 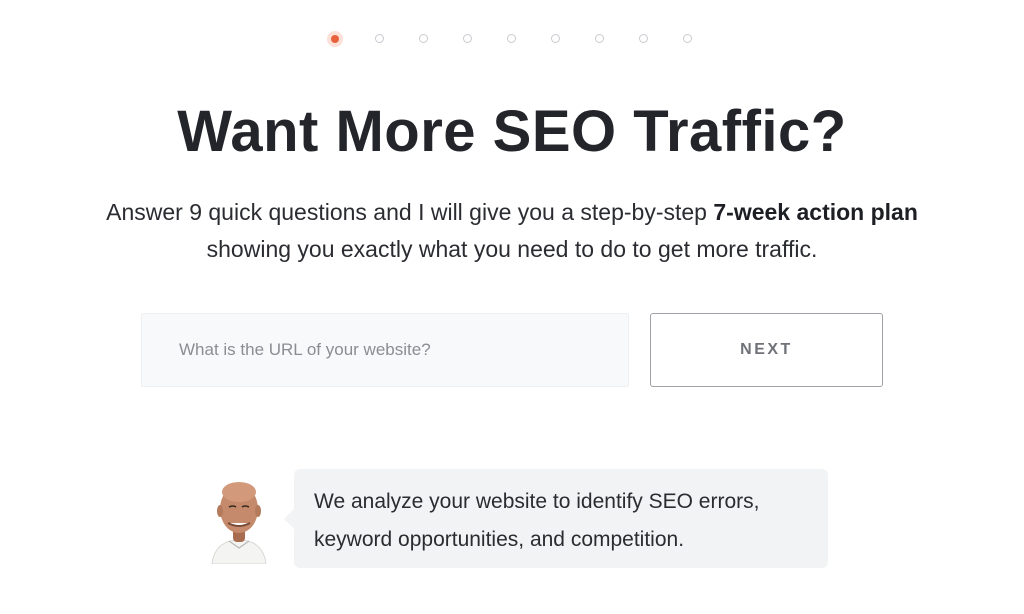 I want to click on website-url-input, so click(x=385, y=350).